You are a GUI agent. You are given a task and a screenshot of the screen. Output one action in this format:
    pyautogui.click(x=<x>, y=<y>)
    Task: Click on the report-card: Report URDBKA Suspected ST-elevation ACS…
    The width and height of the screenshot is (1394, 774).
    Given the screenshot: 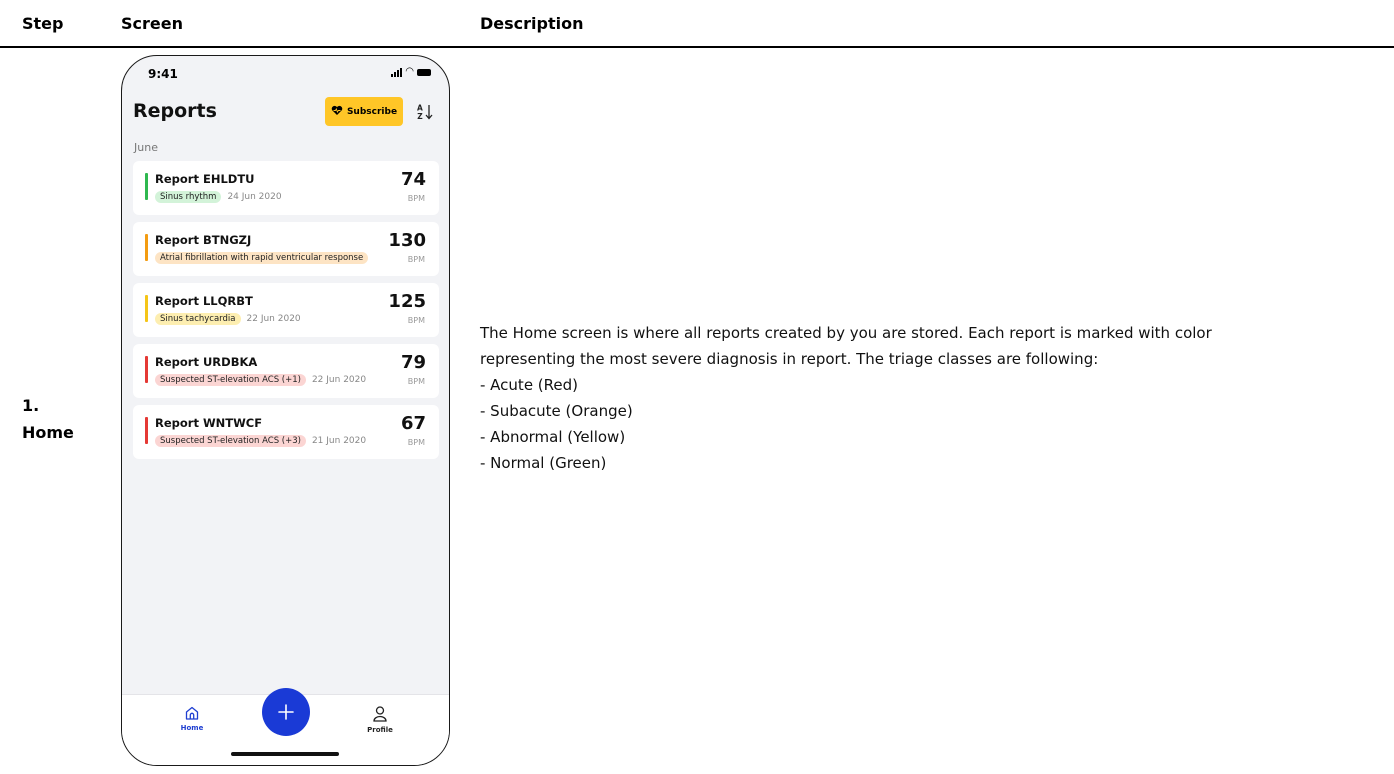 What is the action you would take?
    pyautogui.click(x=286, y=371)
    